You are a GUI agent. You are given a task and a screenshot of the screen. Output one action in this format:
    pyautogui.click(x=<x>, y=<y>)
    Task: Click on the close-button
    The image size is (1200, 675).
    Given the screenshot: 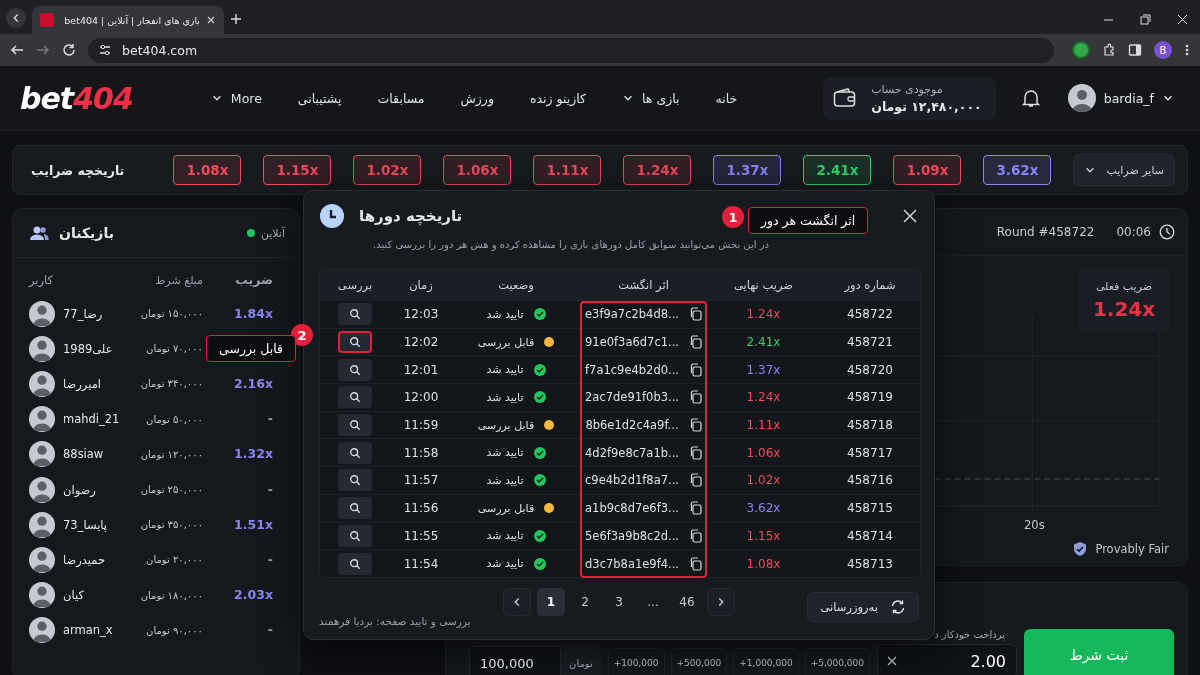 What is the action you would take?
    pyautogui.click(x=910, y=216)
    